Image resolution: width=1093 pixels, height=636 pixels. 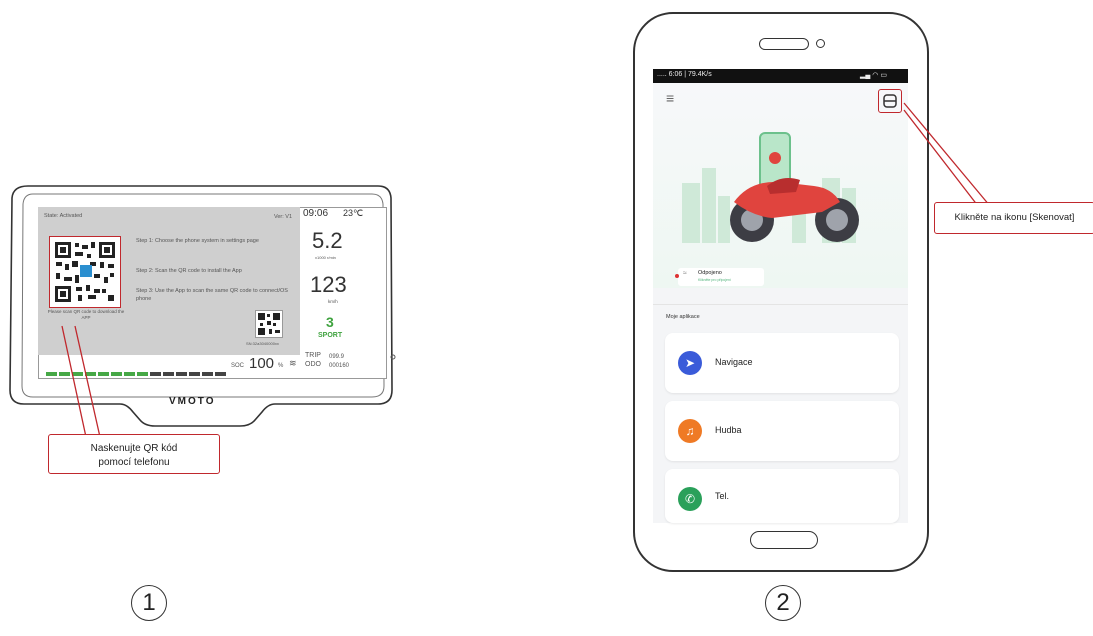 What do you see at coordinates (947, 154) in the screenshot?
I see `right-callout-pointer` at bounding box center [947, 154].